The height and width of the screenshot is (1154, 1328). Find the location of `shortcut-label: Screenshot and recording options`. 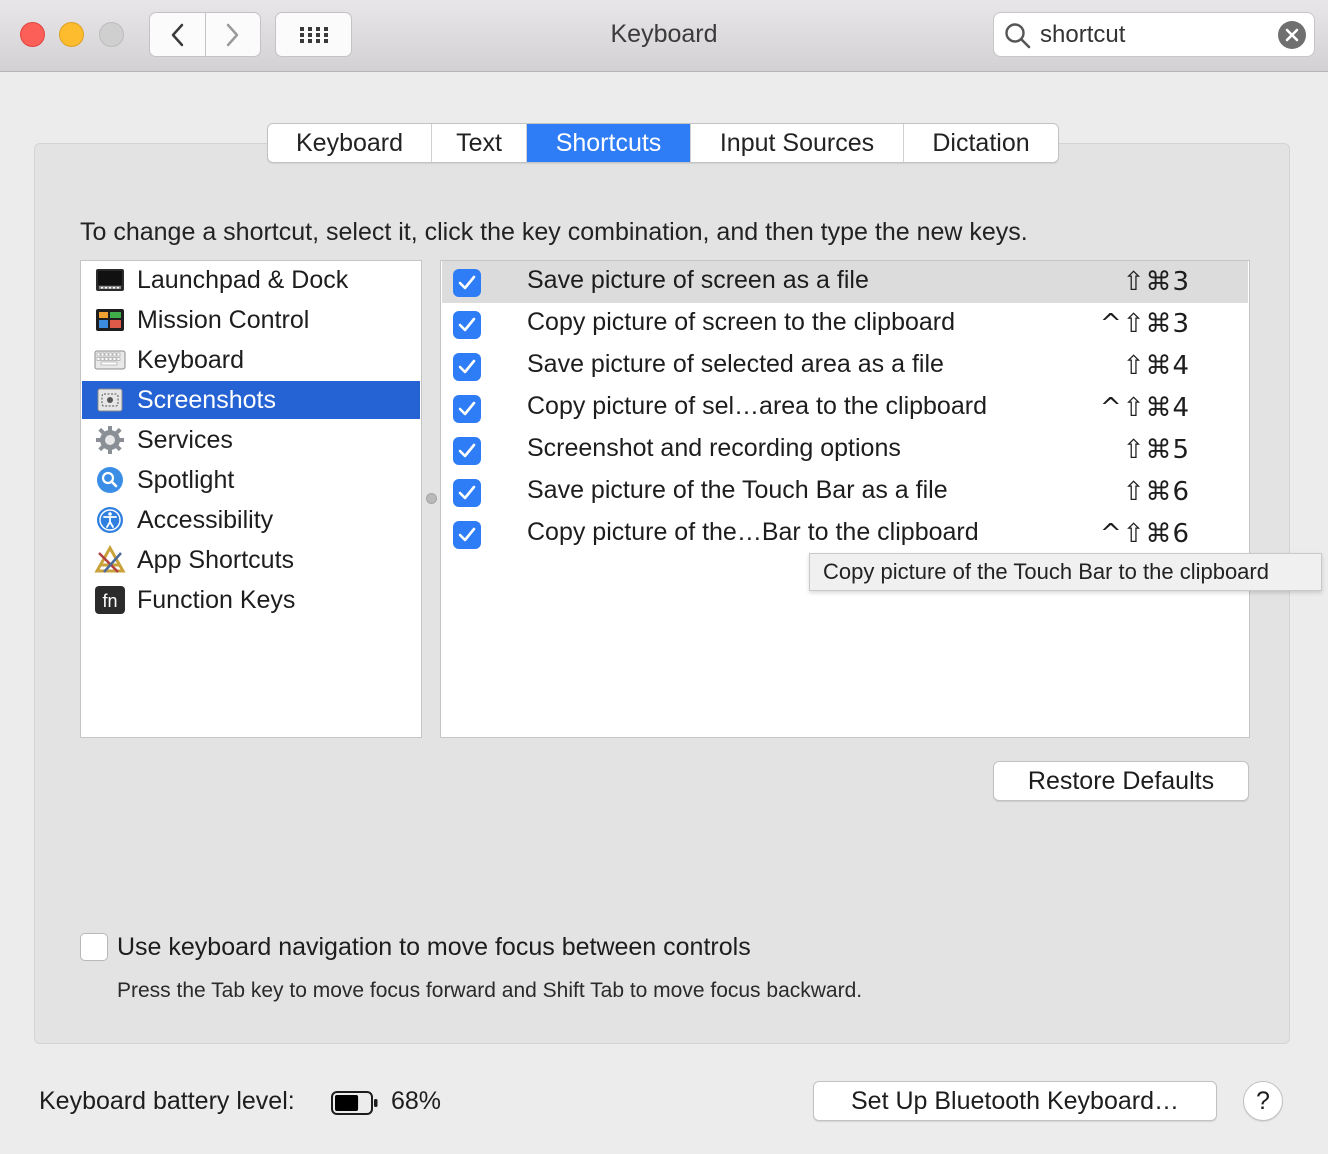

shortcut-label: Screenshot and recording options is located at coordinates (714, 448).